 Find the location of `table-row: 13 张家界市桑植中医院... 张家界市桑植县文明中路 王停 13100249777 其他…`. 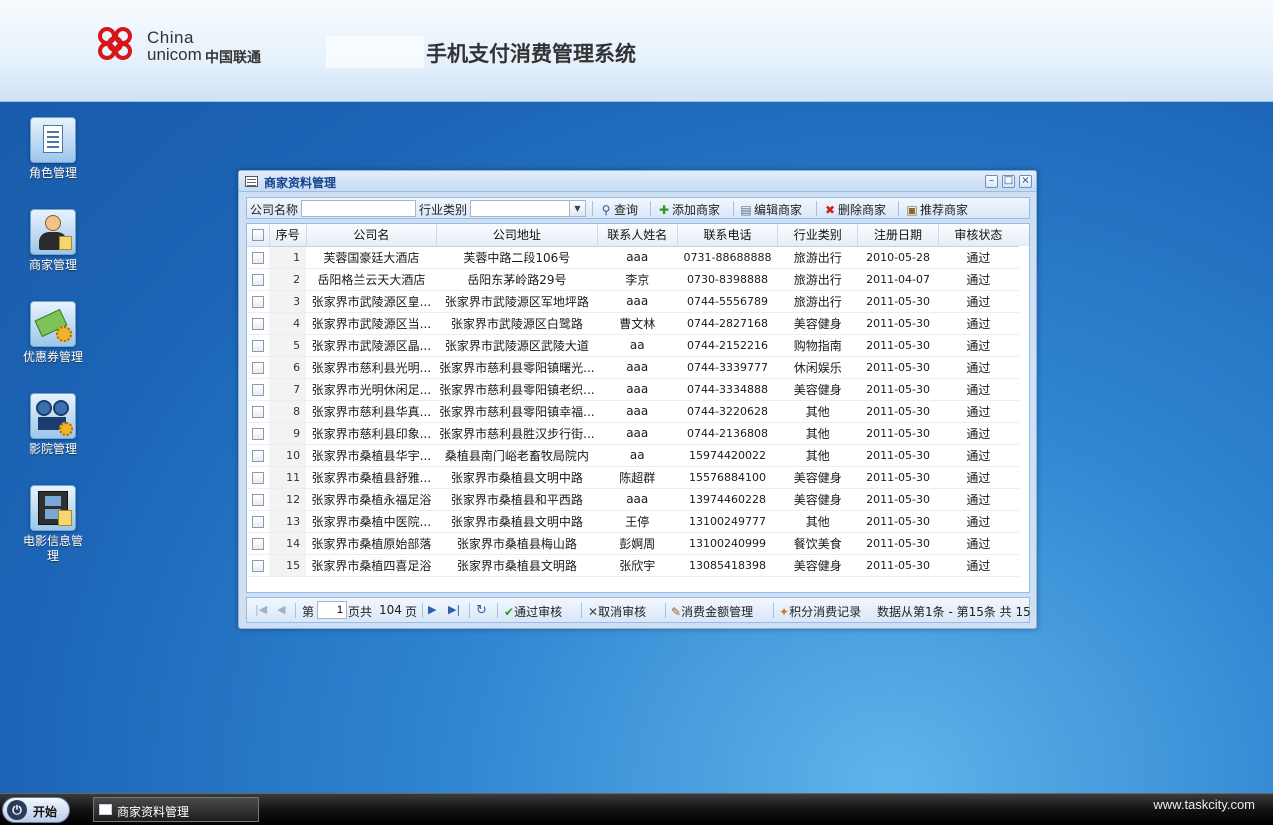

table-row: 13 张家界市桑植中医院... 张家界市桑植县文明中路 王停 13100249777 其他… is located at coordinates (633, 521).